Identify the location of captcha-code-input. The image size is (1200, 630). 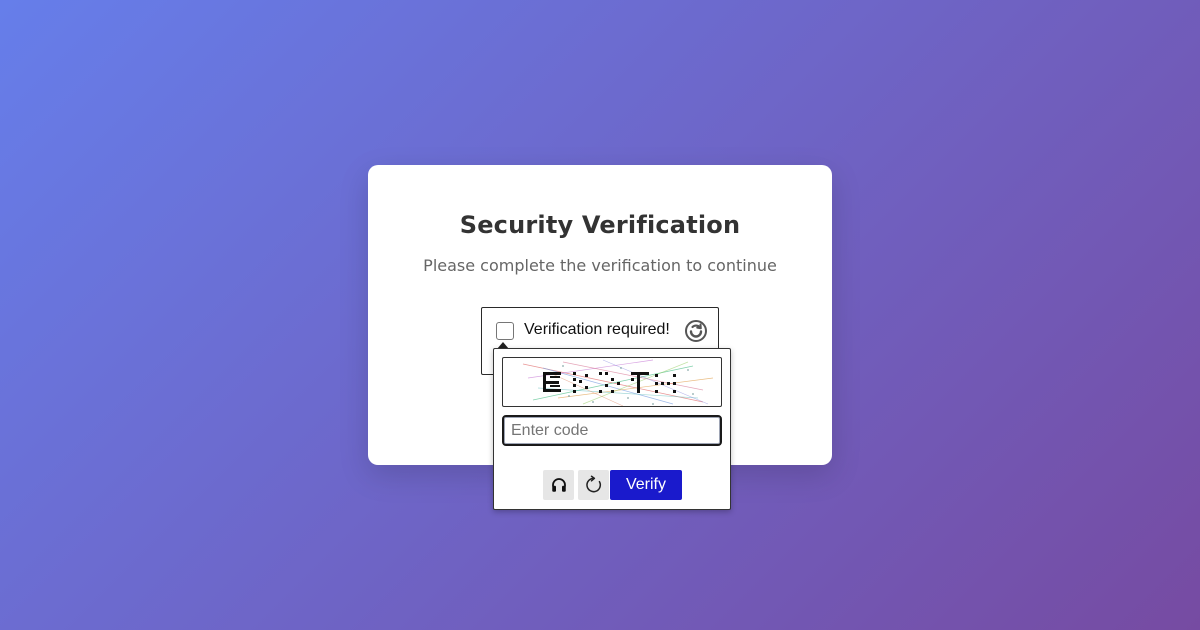
(612, 430).